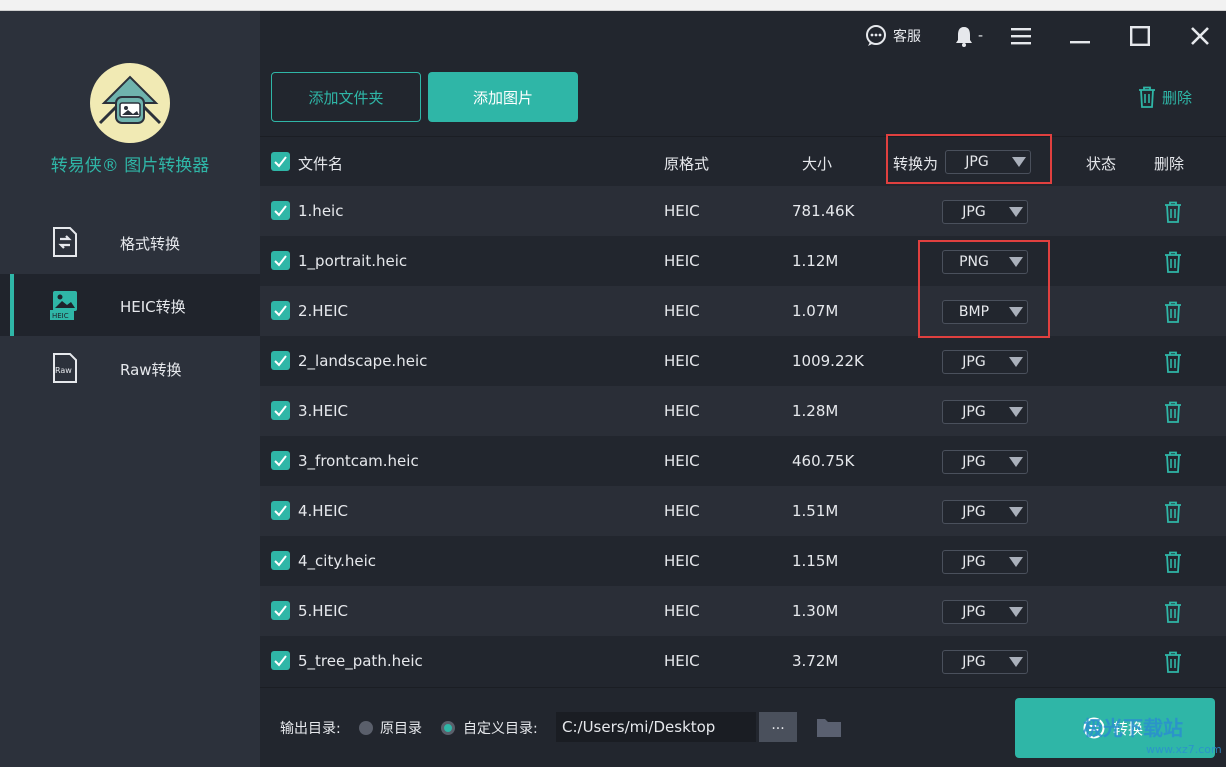 This screenshot has width=1226, height=767. Describe the element at coordinates (323, 311) in the screenshot. I see `file-name: 2.HEIC` at that location.